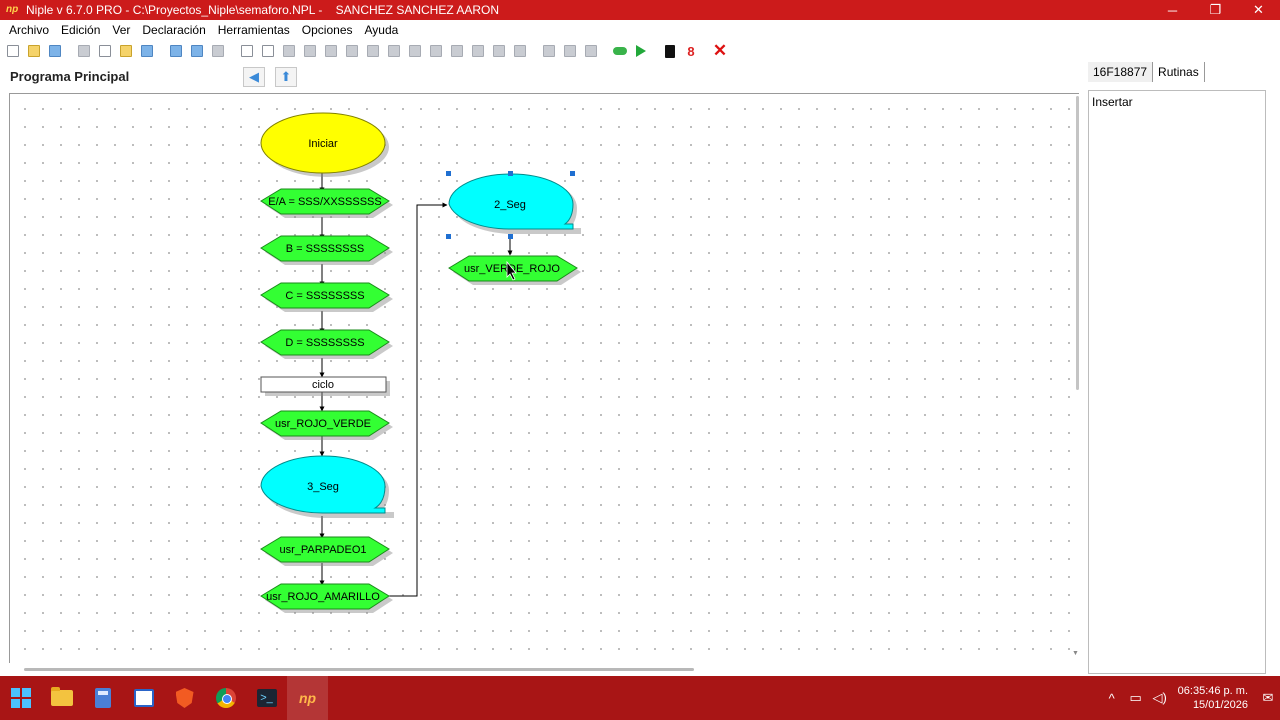  Describe the element at coordinates (1136, 698) in the screenshot. I see `network-icon: ▭` at that location.